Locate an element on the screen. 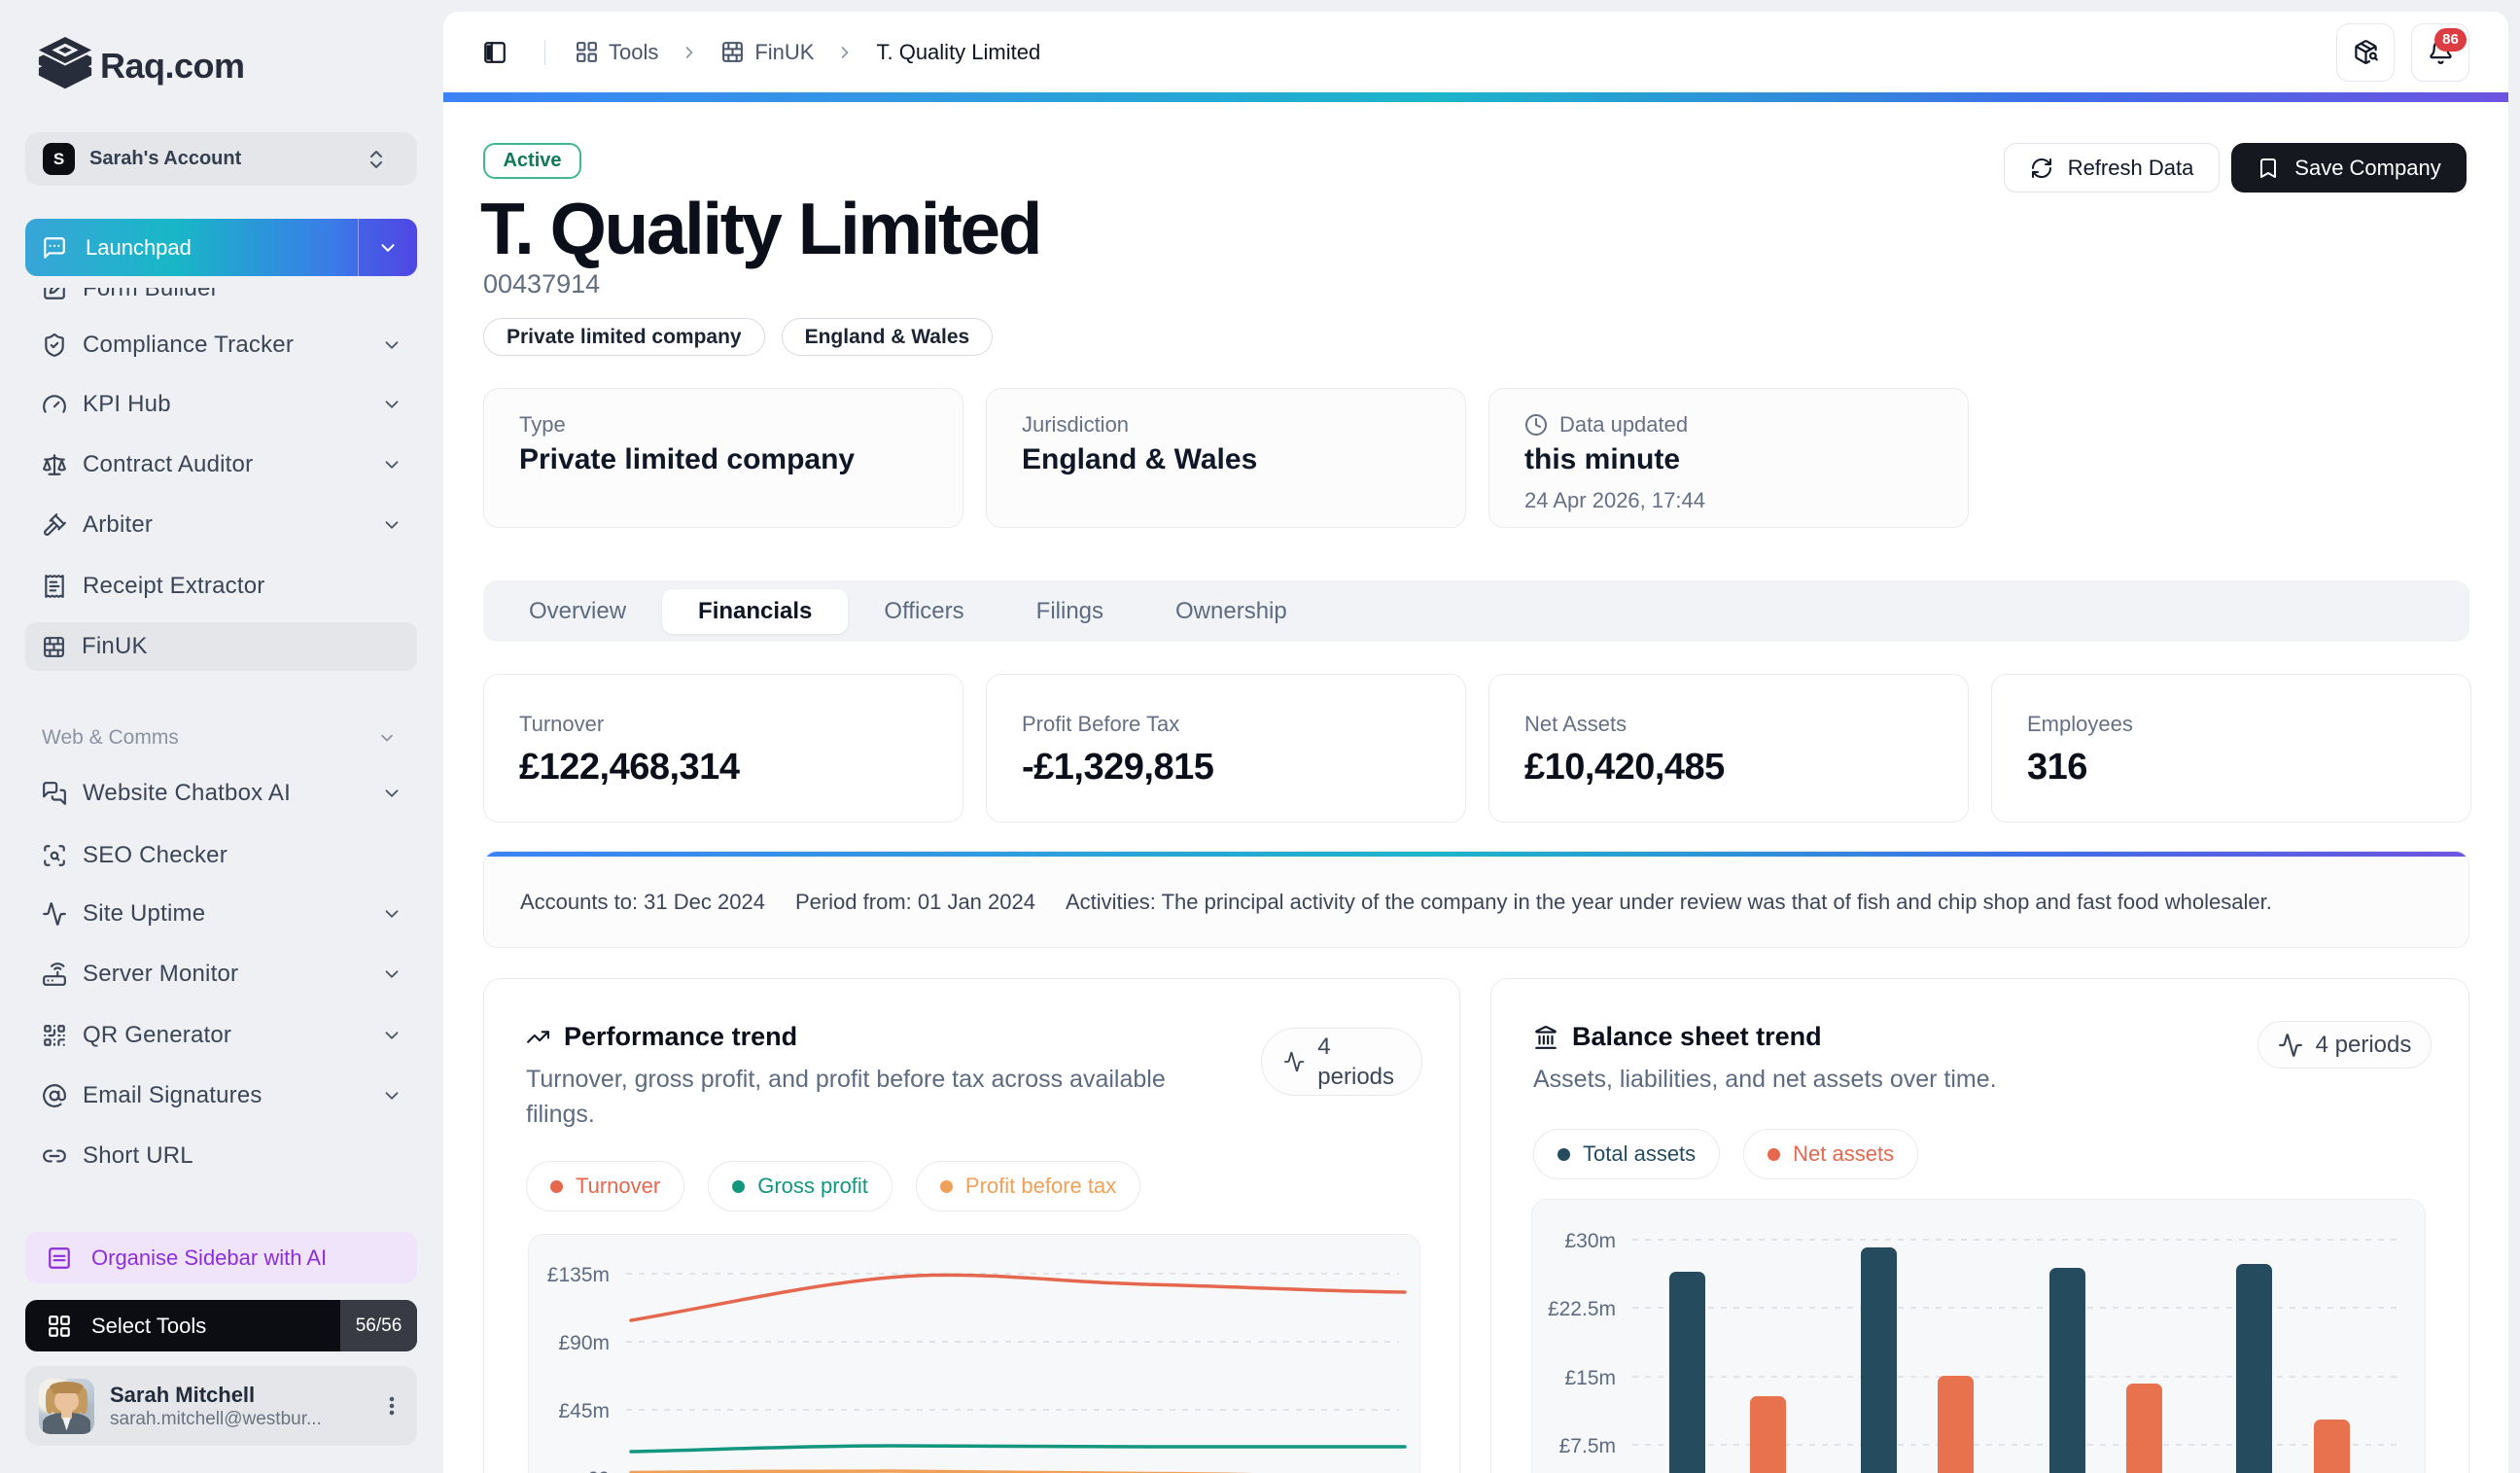  svg-text: £135m is located at coordinates (578, 1275).